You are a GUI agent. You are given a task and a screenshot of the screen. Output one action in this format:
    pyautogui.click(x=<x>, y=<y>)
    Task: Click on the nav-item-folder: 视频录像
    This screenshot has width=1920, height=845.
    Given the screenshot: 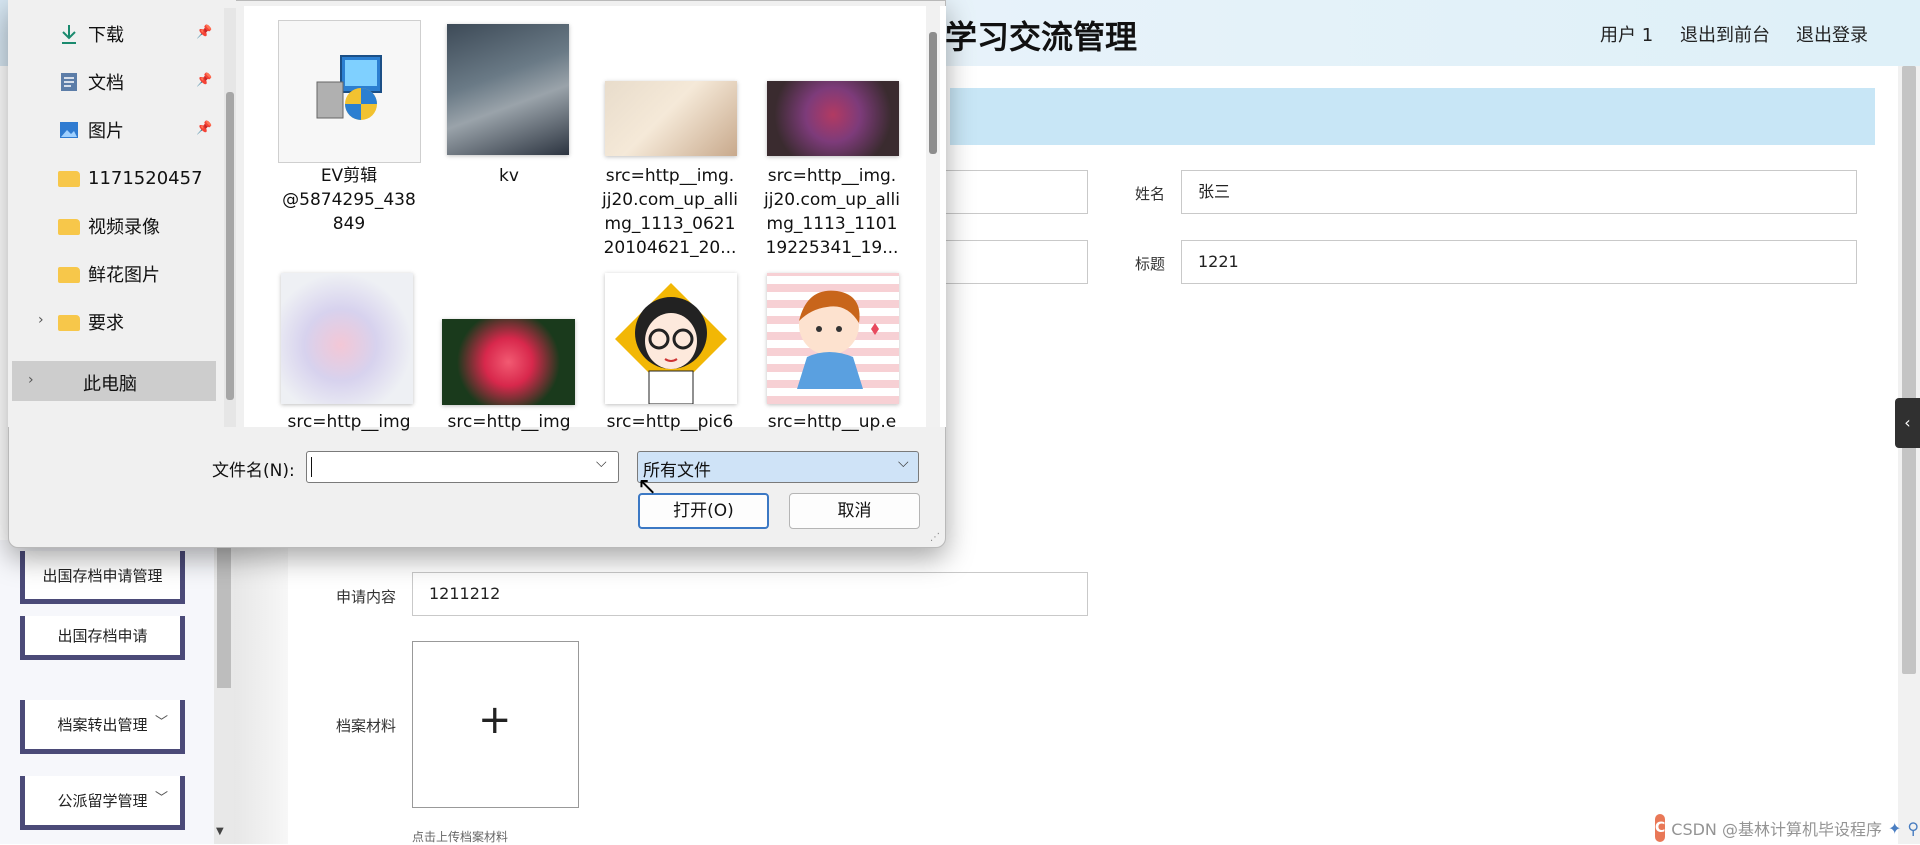 What is the action you would take?
    pyautogui.click(x=109, y=226)
    